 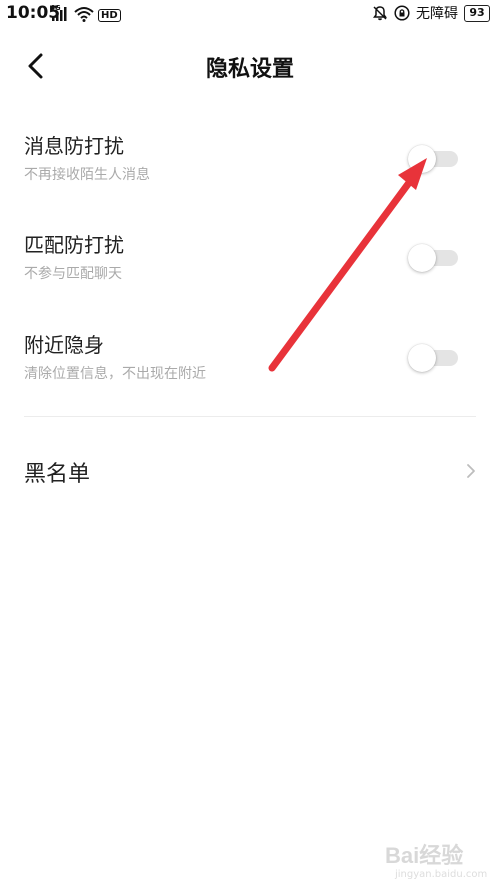 I want to click on status-icons-left: 4G HD, so click(x=85, y=13).